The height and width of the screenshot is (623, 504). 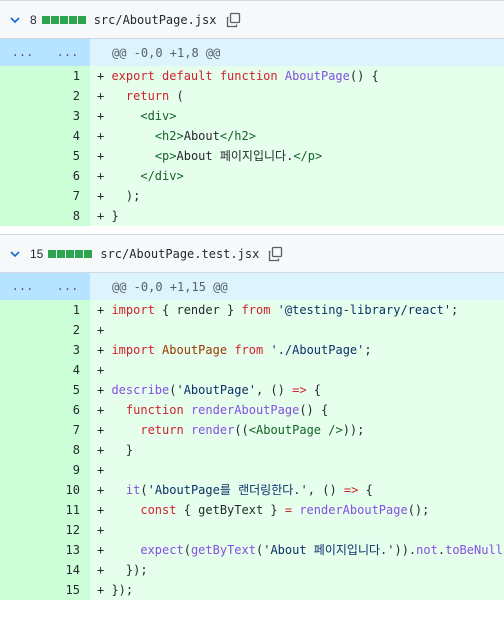 I want to click on line-code: + </div>, so click(x=297, y=176).